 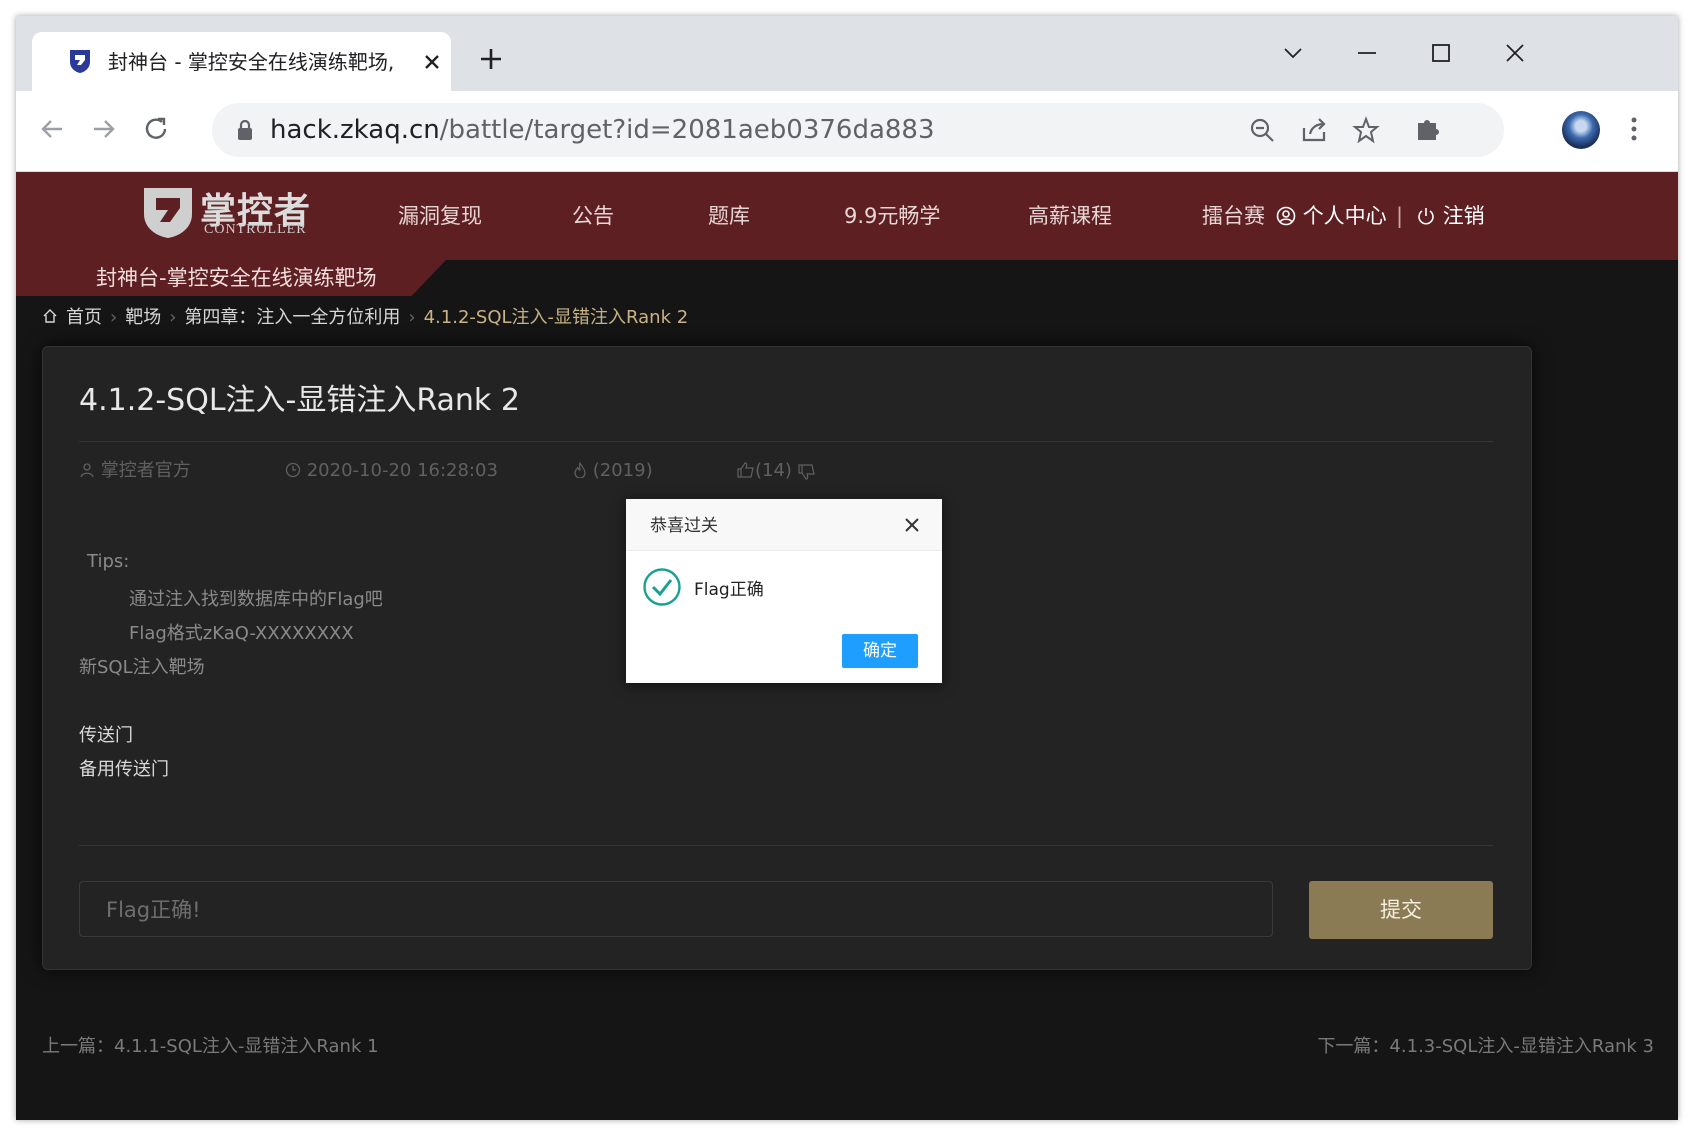 I want to click on thumb-down-icon, so click(x=807, y=472).